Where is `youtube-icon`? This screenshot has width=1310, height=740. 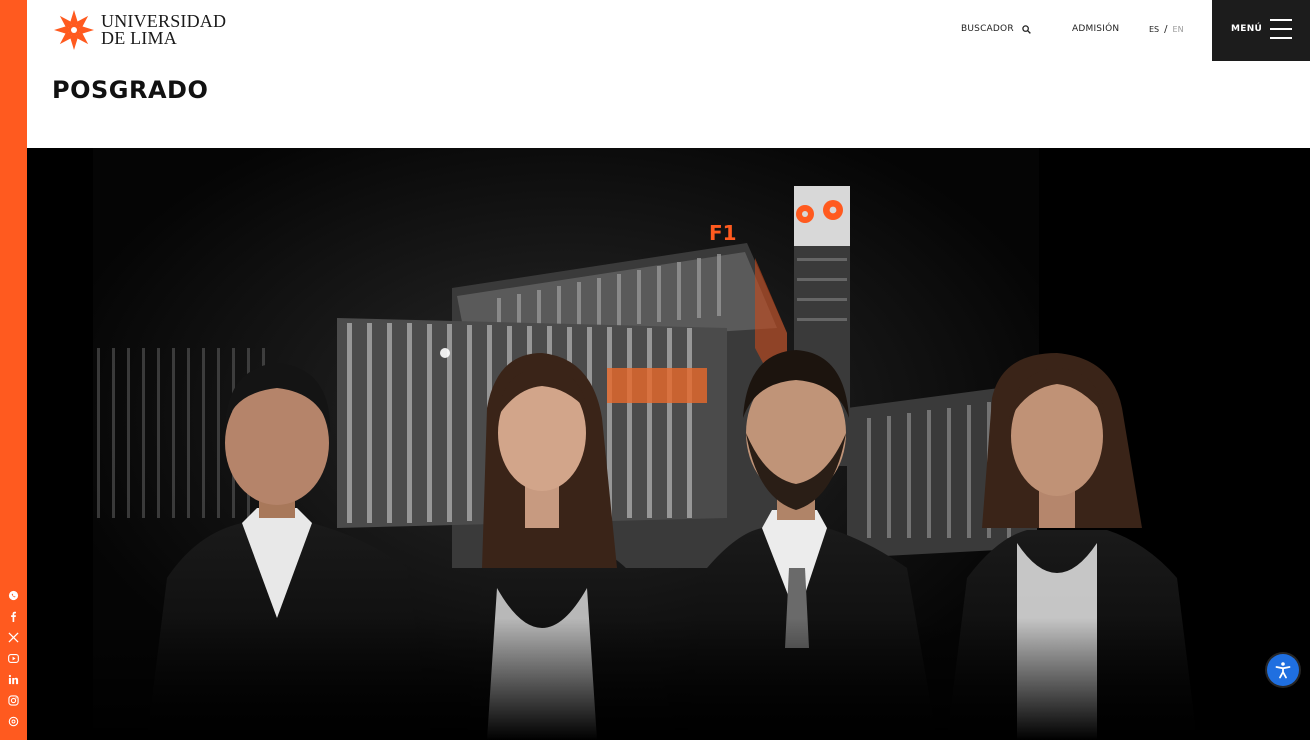
youtube-icon is located at coordinates (13, 658).